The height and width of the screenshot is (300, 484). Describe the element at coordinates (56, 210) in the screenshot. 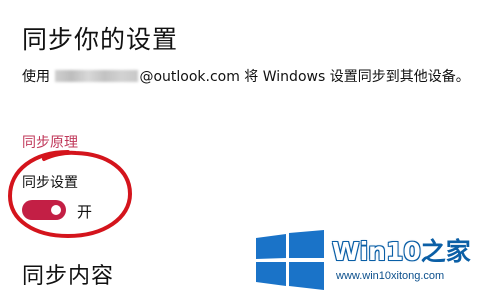

I see `toggle-knob` at that location.